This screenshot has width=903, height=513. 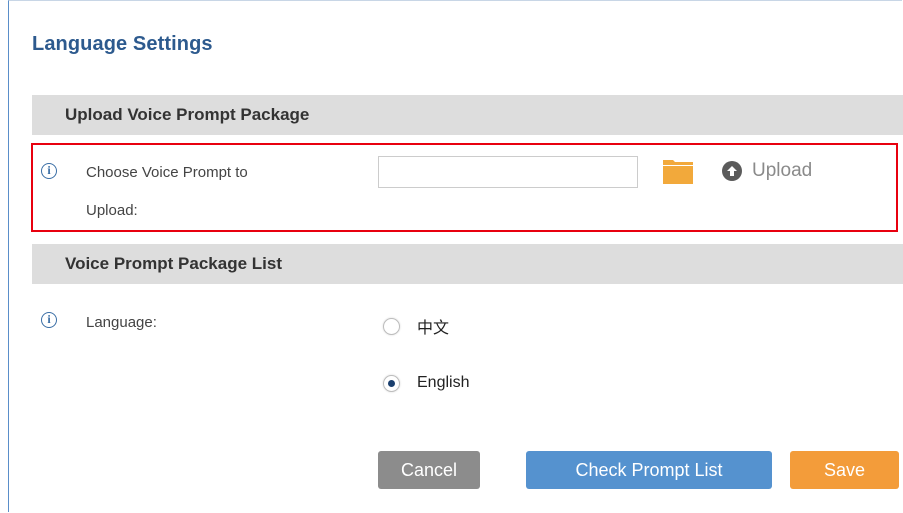 What do you see at coordinates (649, 470) in the screenshot?
I see `check-prompt-list-button: Check Prompt List` at bounding box center [649, 470].